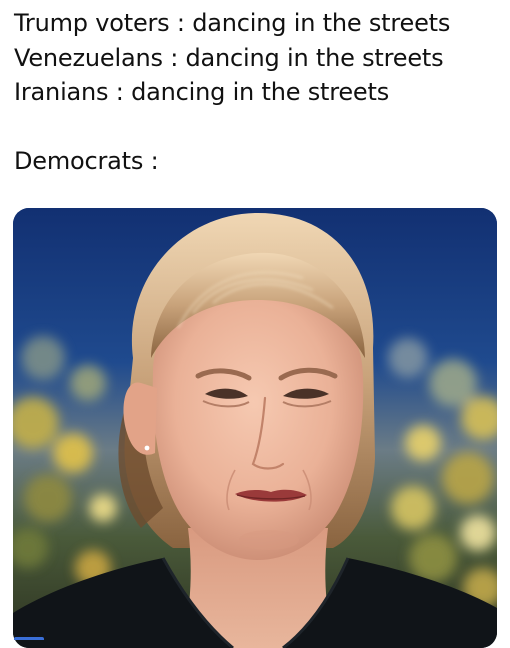 The image size is (510, 648). I want to click on caption-line-trump-voters: Trump voters : dancing in the streets, so click(232, 23).